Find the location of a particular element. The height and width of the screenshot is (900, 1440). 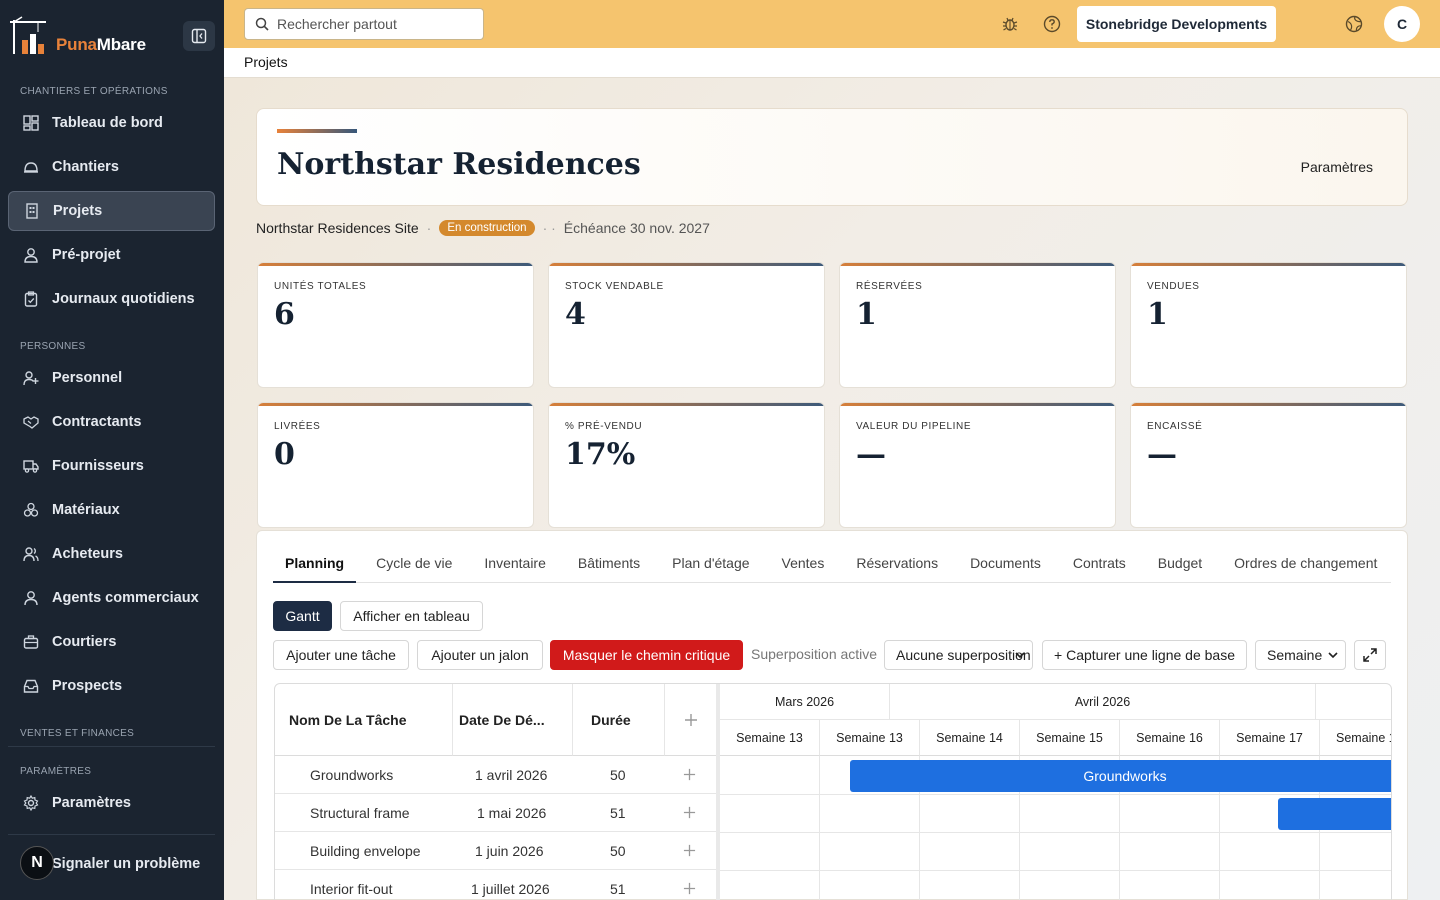

sidebar-item-label: Fournisseurs is located at coordinates (98, 466).